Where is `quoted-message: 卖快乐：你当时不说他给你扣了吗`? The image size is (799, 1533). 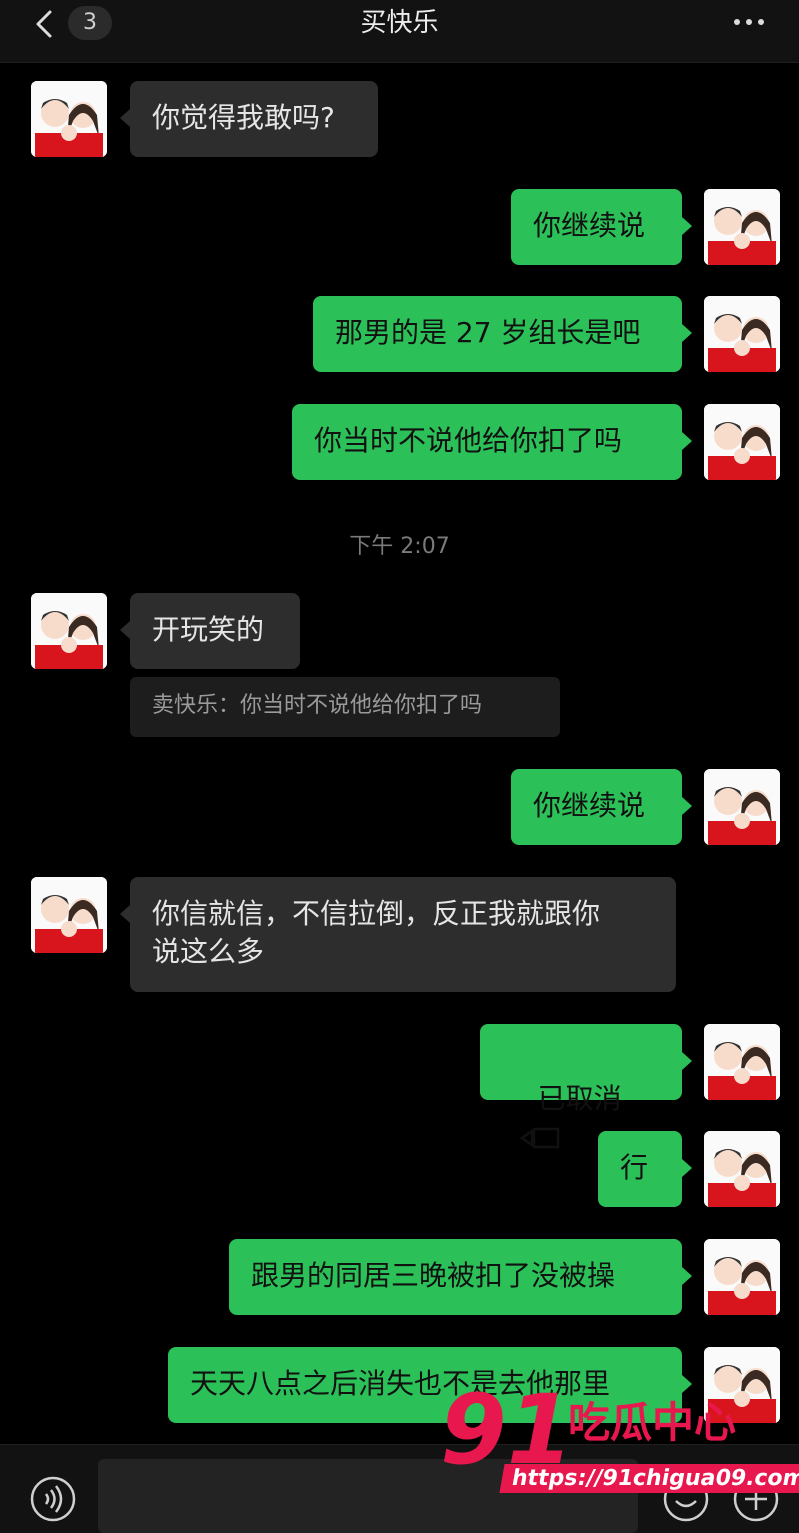
quoted-message: 卖快乐：你当时不说他给你扣了吗 is located at coordinates (345, 707).